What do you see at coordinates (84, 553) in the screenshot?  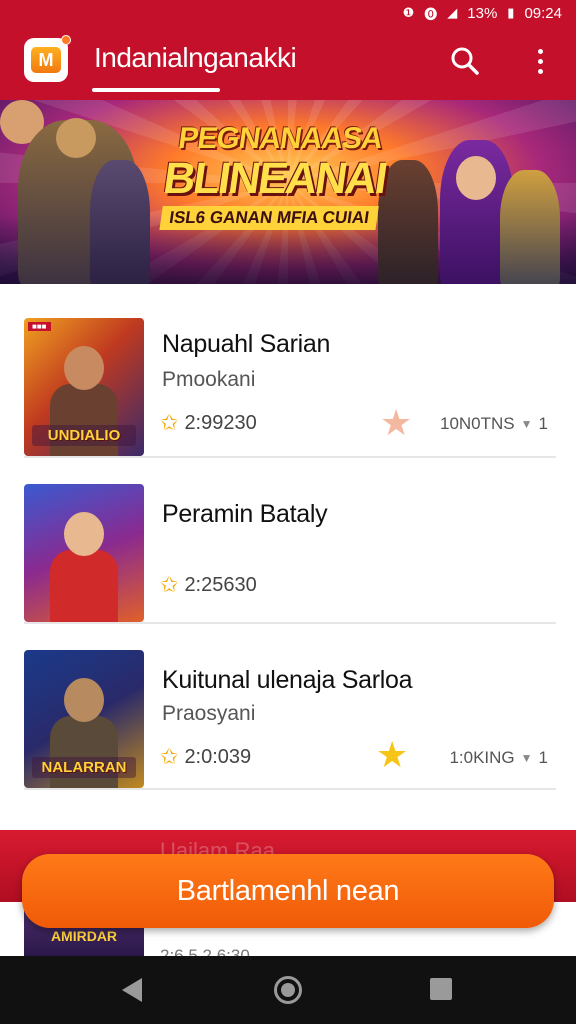 I see `game-thumbnail` at bounding box center [84, 553].